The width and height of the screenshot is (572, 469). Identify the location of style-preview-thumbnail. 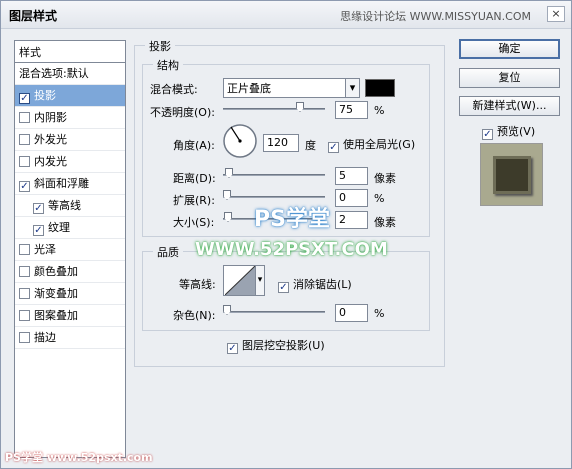
(511, 174).